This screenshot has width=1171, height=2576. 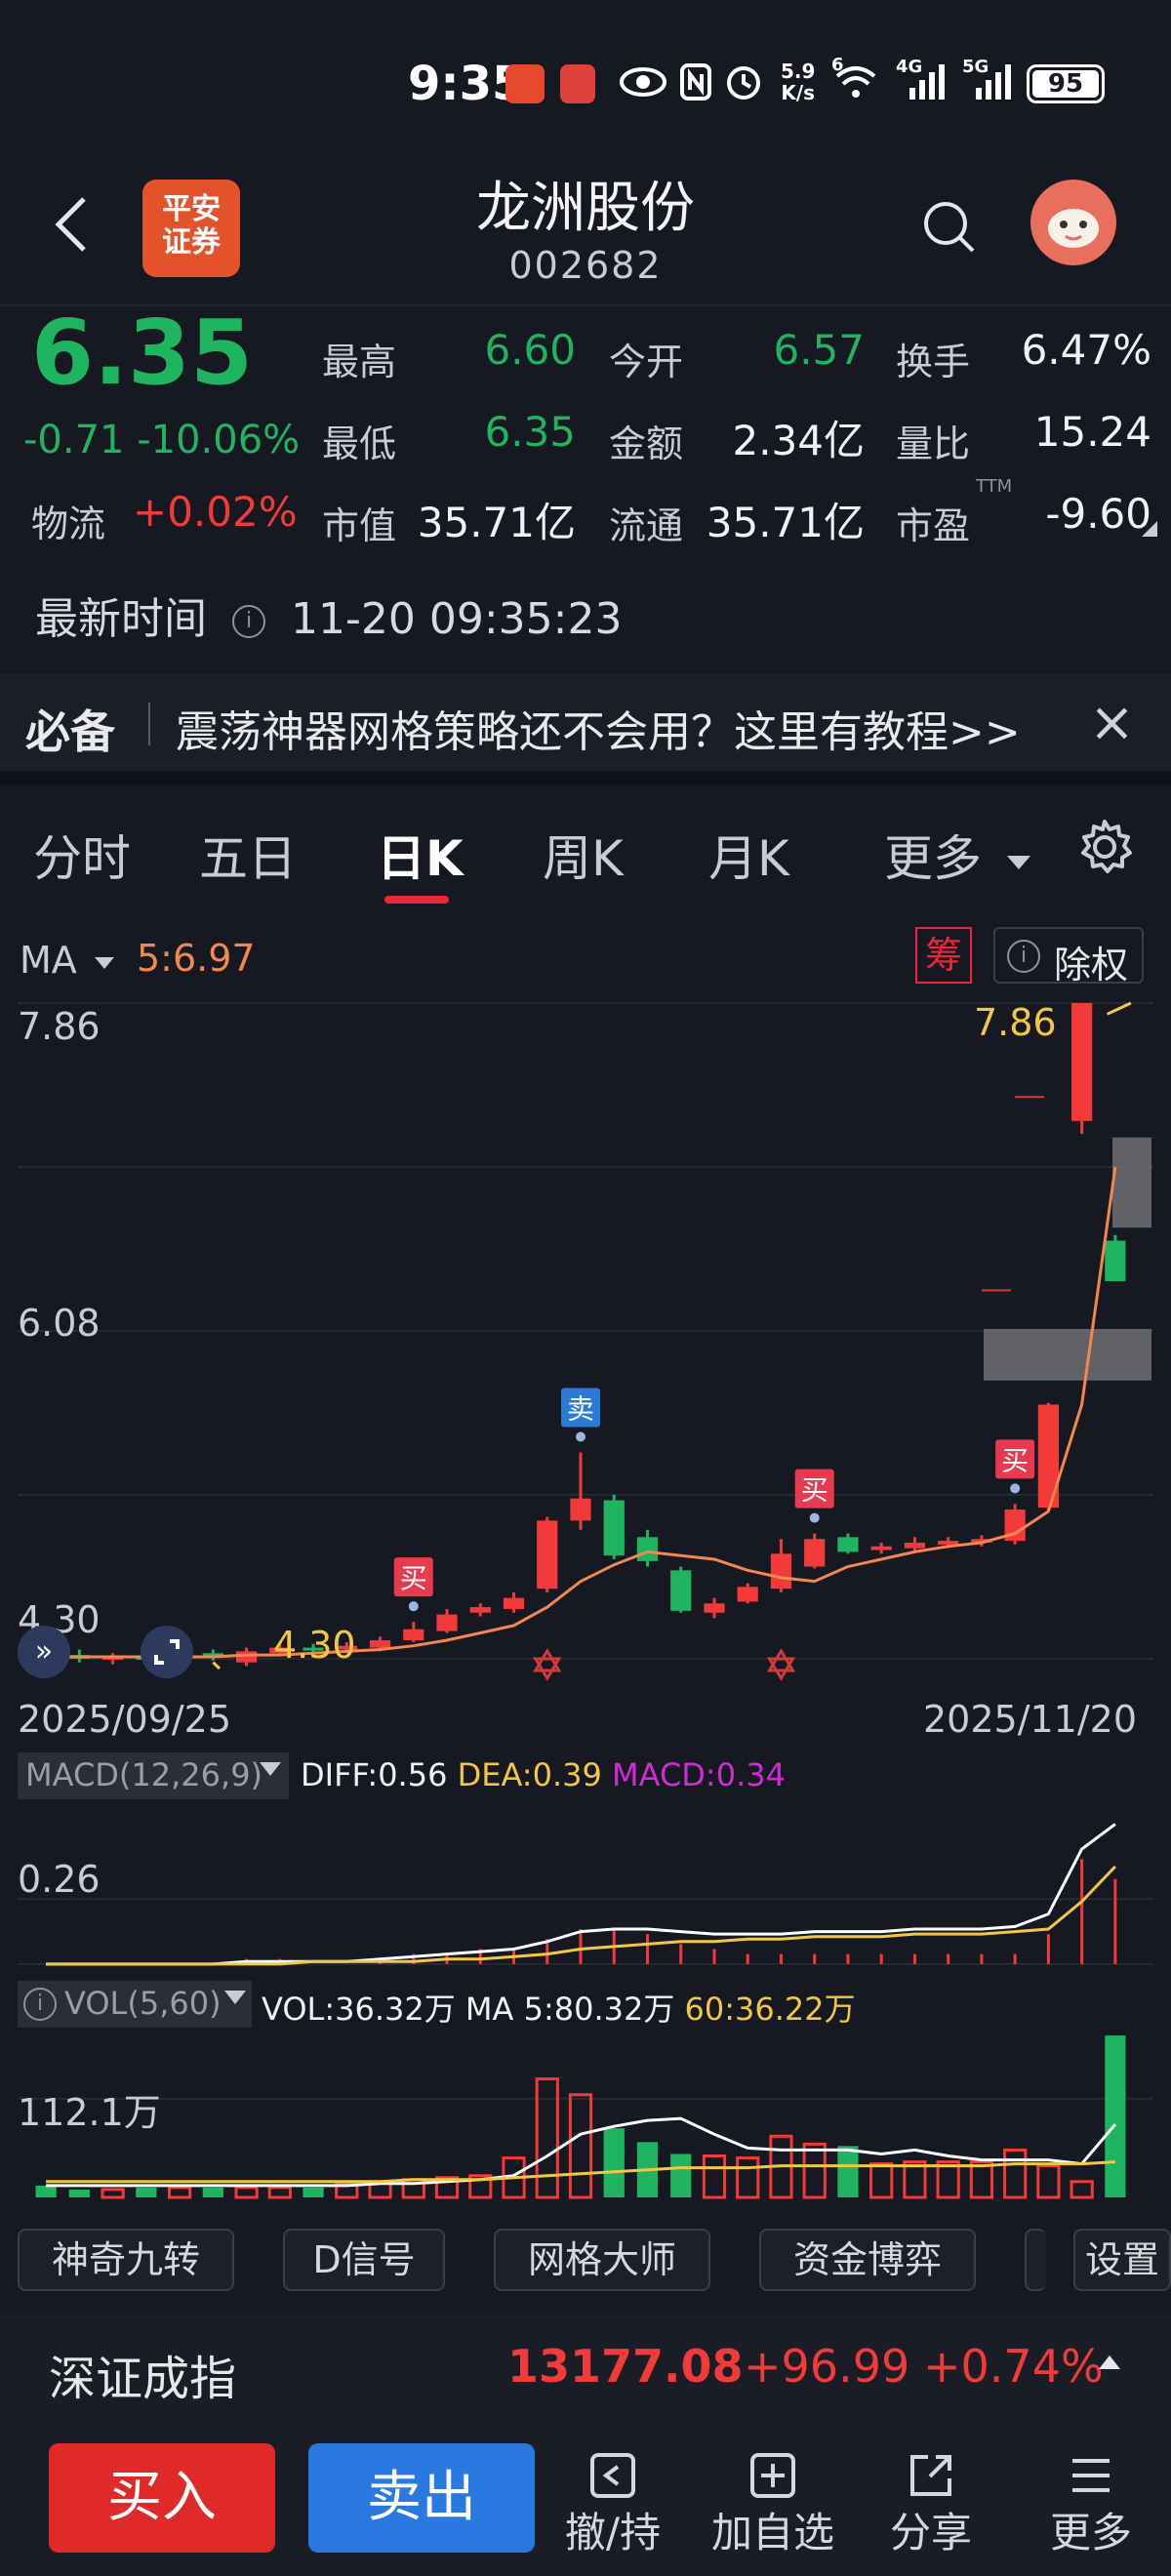 I want to click on vol-ratio-label: 量比, so click(x=933, y=444).